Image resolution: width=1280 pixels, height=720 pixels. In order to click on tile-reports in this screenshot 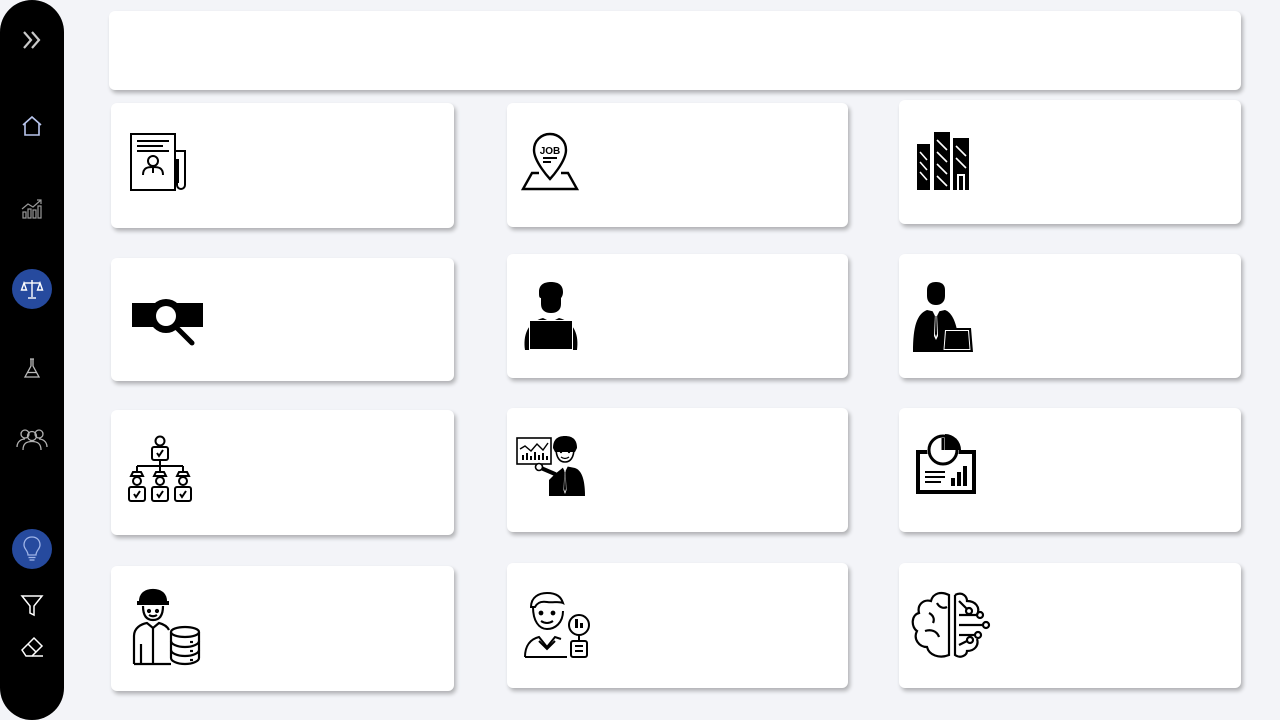, I will do `click(1070, 470)`.